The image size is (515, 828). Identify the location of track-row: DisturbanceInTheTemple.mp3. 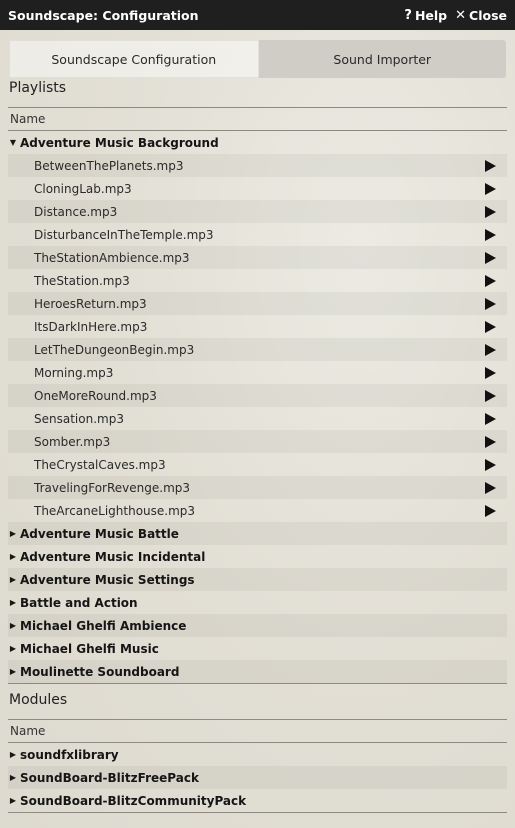
(257, 234).